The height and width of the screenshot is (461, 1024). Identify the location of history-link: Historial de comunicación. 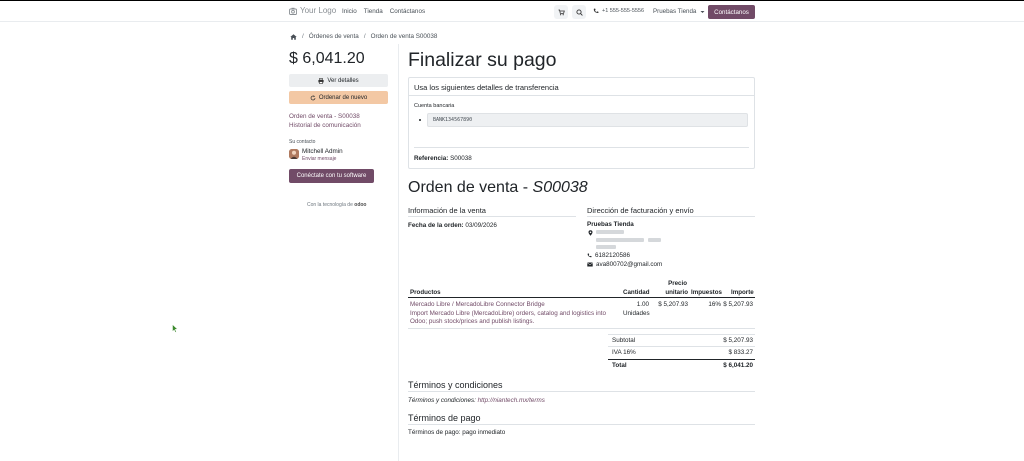
(325, 125).